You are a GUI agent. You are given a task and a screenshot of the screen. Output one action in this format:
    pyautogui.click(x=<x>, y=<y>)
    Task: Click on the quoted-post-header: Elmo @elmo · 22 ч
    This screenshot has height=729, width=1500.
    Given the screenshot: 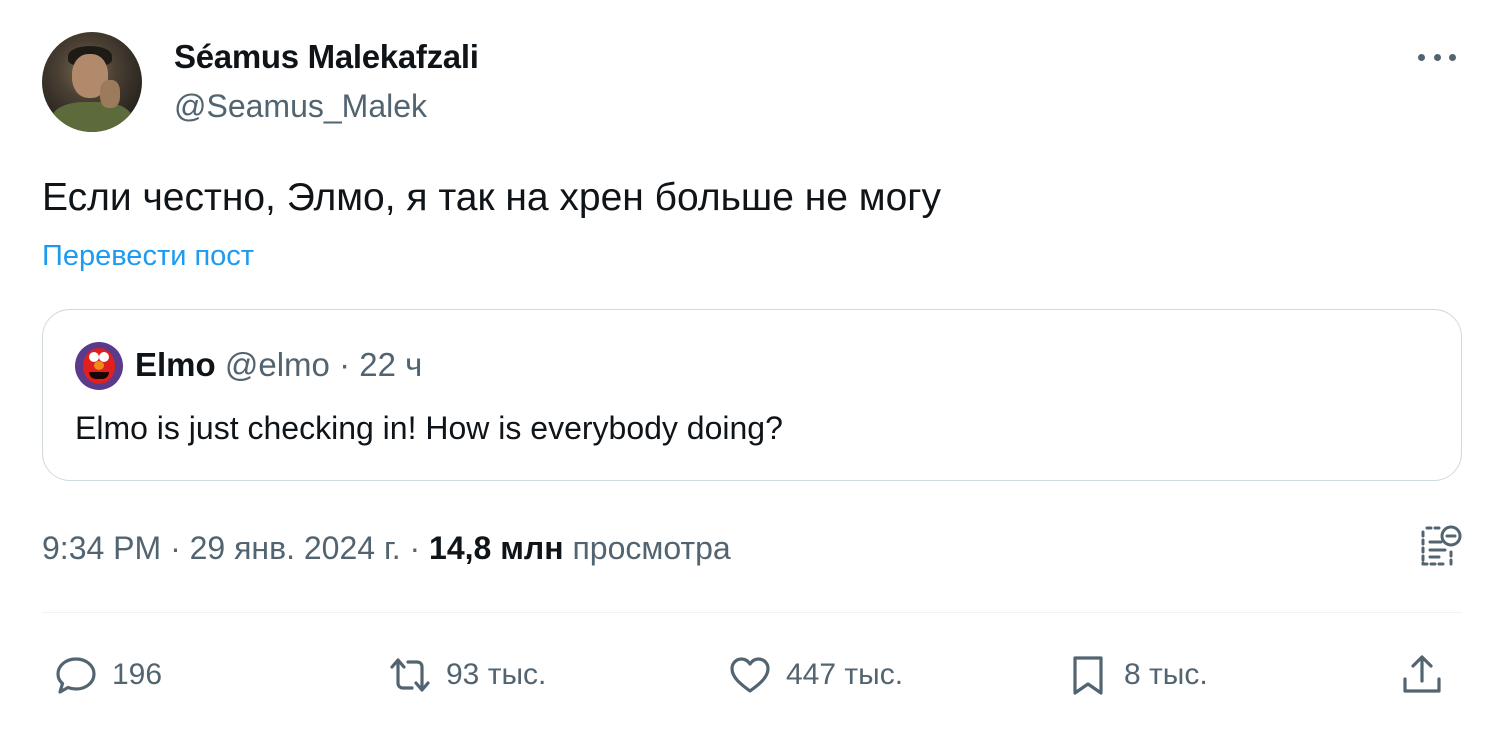 What is the action you would take?
    pyautogui.click(x=278, y=365)
    